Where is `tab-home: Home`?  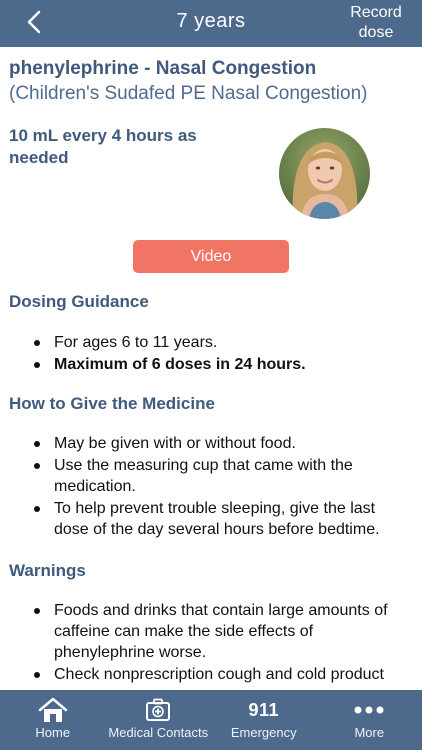 tab-home: Home is located at coordinates (53, 720).